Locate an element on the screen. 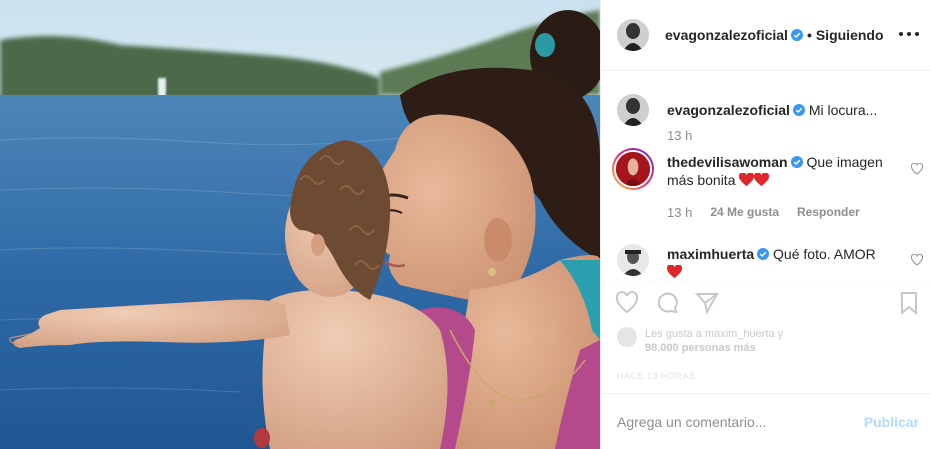  add-comment-bar: Publicar is located at coordinates (765, 421).